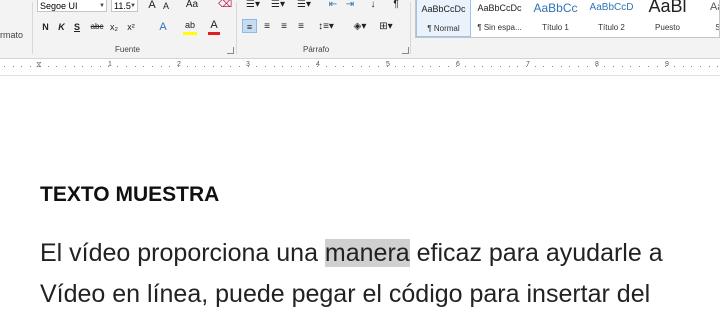 Image resolution: width=720 pixels, height=316 pixels. Describe the element at coordinates (97, 27) in the screenshot. I see `strikethrough-button: abc` at that location.